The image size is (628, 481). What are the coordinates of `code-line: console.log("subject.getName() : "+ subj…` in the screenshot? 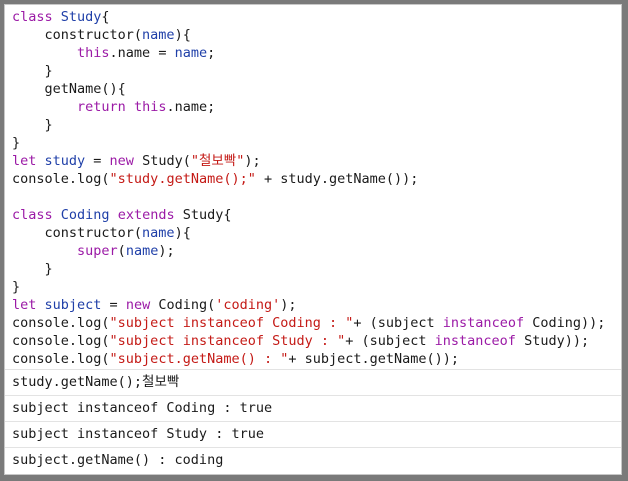 It's located at (316, 359).